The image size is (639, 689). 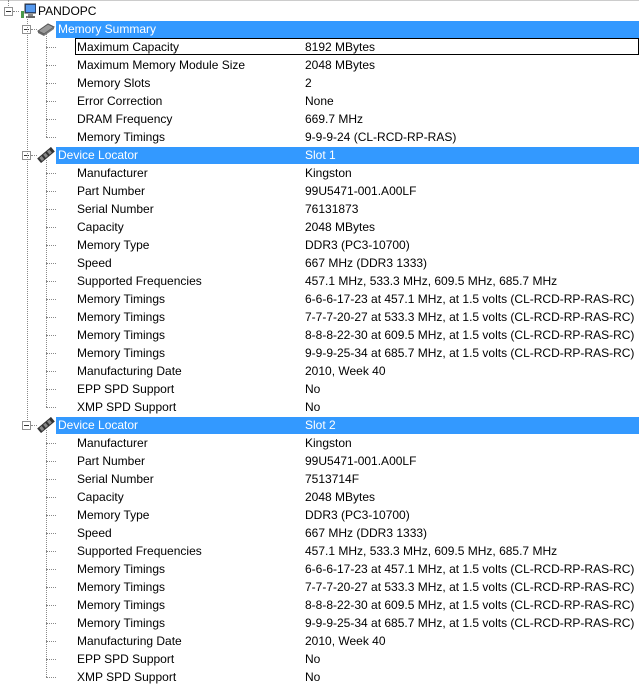 What do you see at coordinates (319, 29) in the screenshot?
I see `section-header-0: Memory Summary` at bounding box center [319, 29].